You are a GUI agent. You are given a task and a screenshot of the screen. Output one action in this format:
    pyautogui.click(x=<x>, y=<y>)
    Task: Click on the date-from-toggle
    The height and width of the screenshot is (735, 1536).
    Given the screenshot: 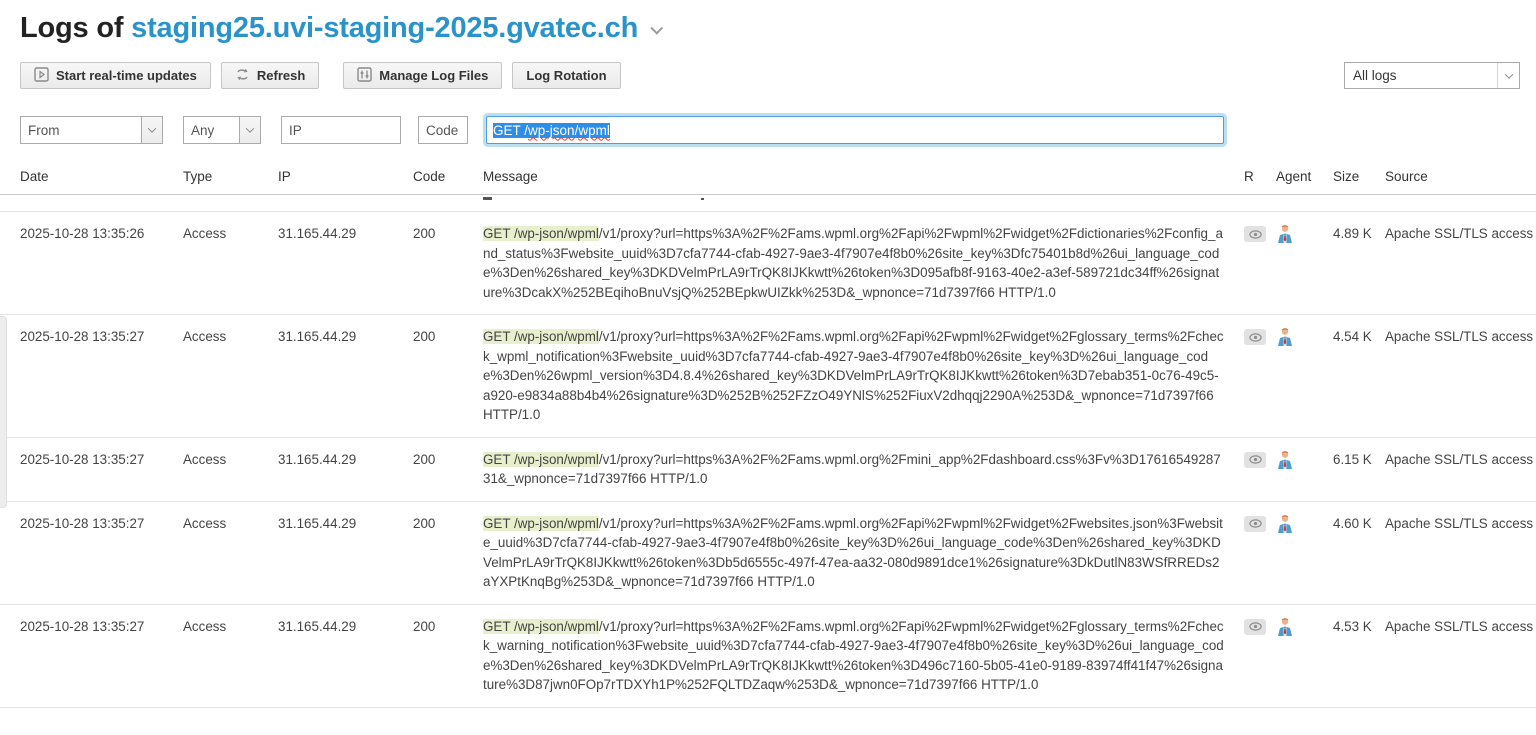 What is the action you would take?
    pyautogui.click(x=152, y=130)
    